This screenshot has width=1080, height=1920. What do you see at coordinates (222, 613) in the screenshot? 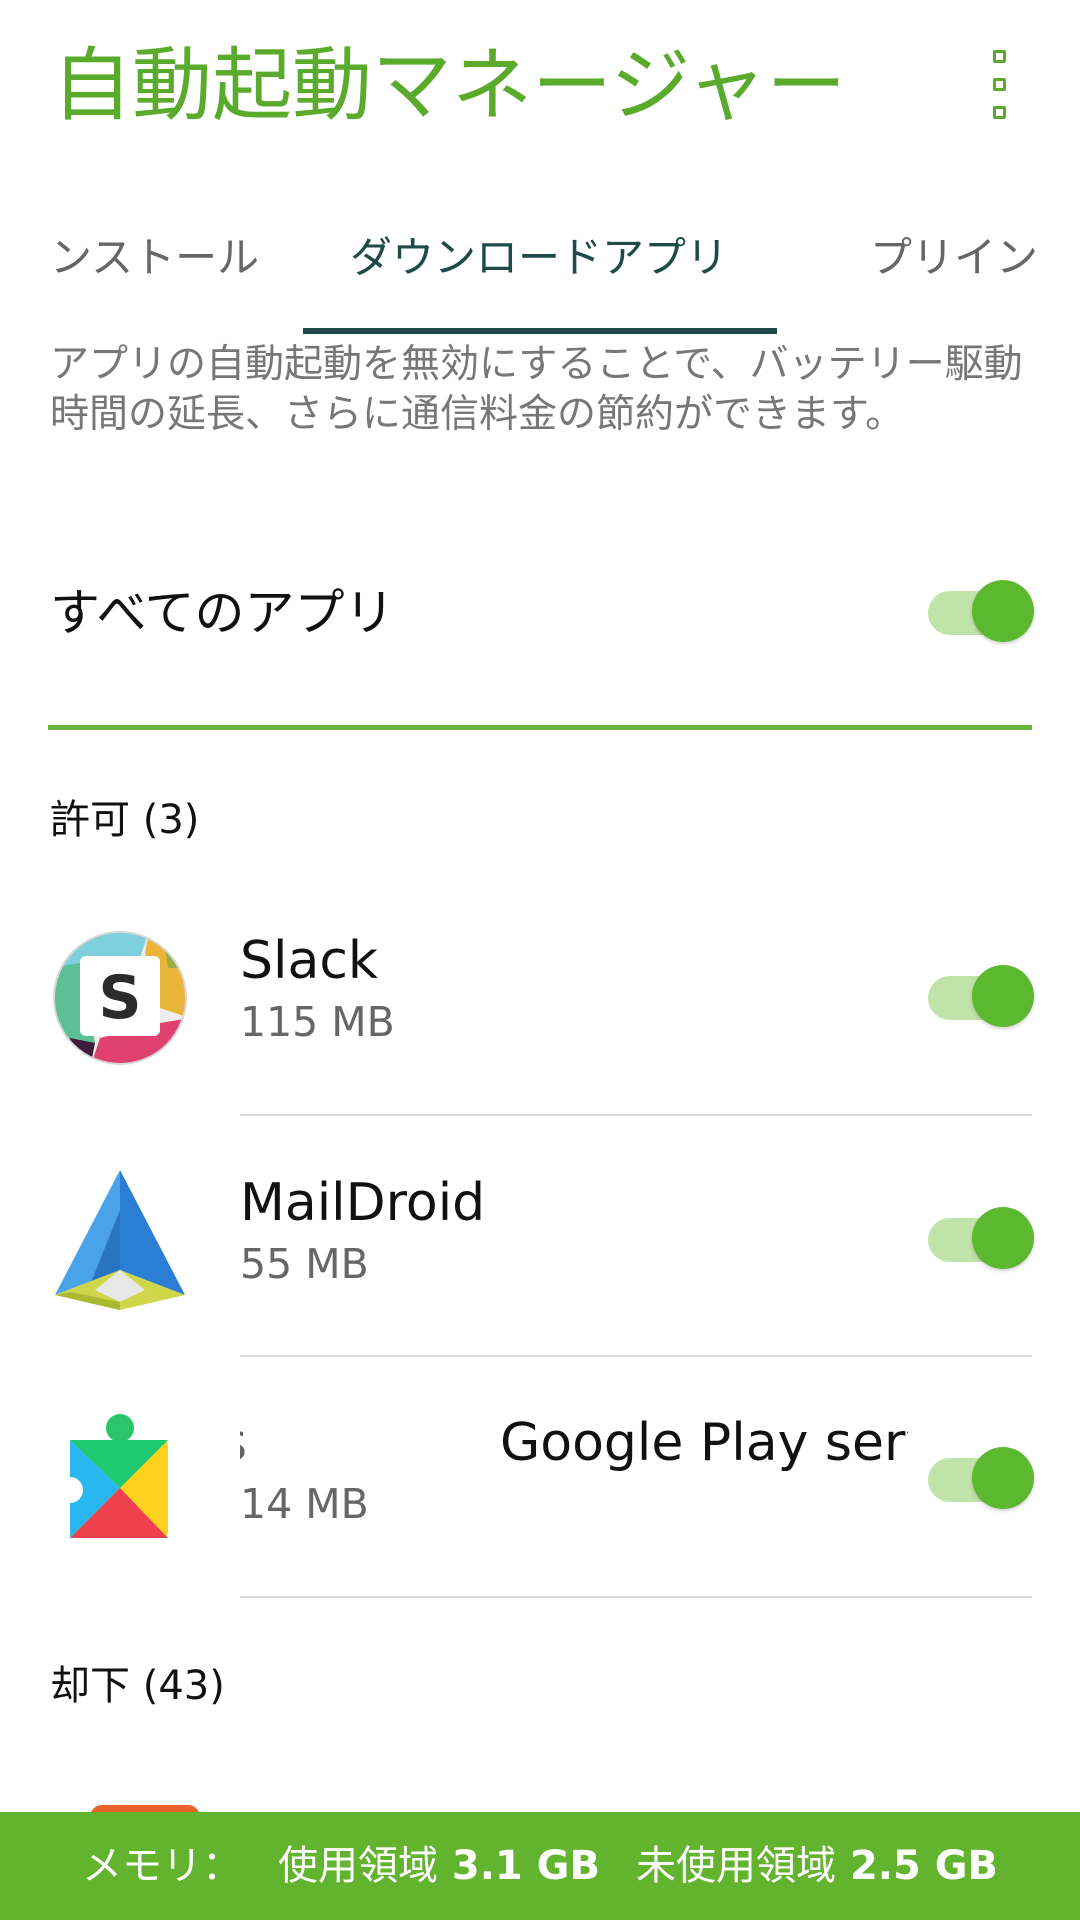
I see `all-apps-label: すべてのアプリ` at bounding box center [222, 613].